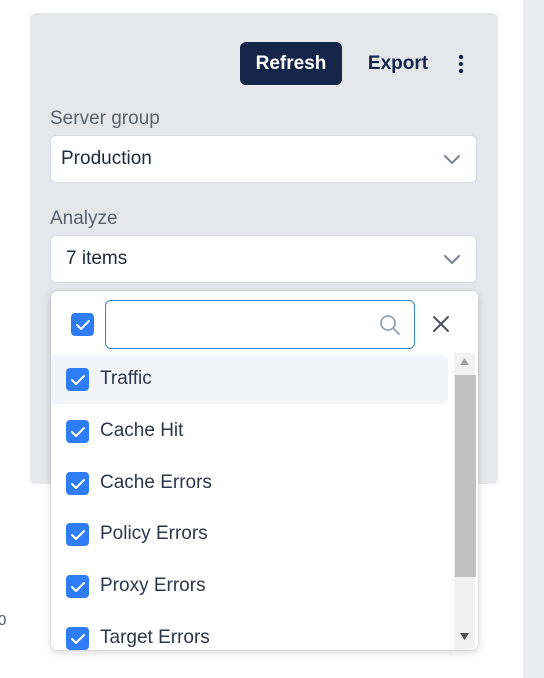 The height and width of the screenshot is (678, 544). I want to click on option-traffic: Traffic, so click(249, 379).